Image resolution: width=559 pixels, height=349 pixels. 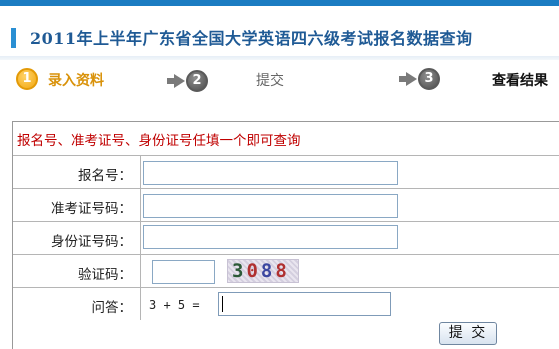 What do you see at coordinates (270, 237) in the screenshot?
I see `id-number-input` at bounding box center [270, 237].